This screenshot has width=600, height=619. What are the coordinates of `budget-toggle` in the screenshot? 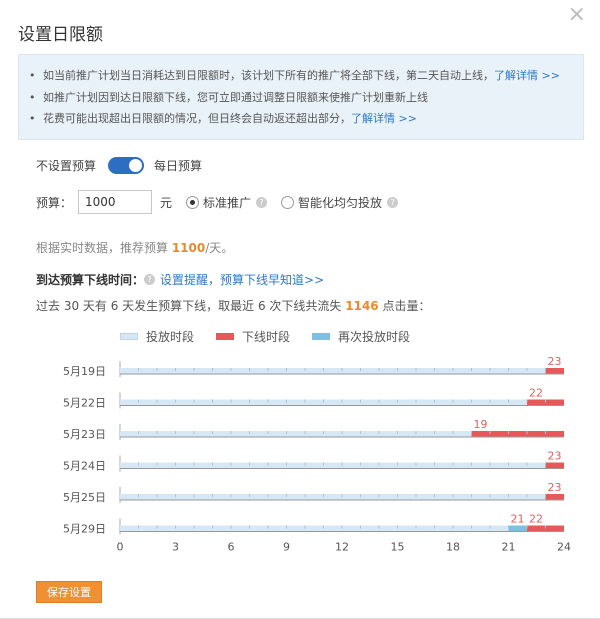 It's located at (126, 165).